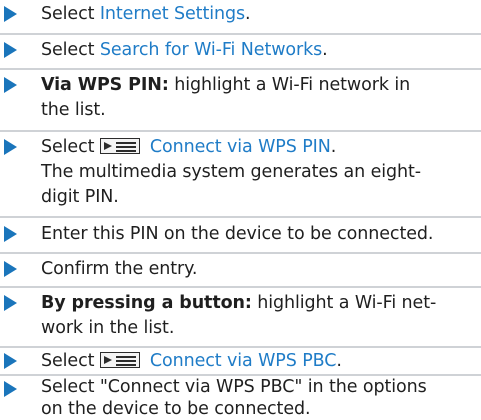 The width and height of the screenshot is (481, 420). I want to click on step-4-line-3: digit PIN., so click(80, 197).